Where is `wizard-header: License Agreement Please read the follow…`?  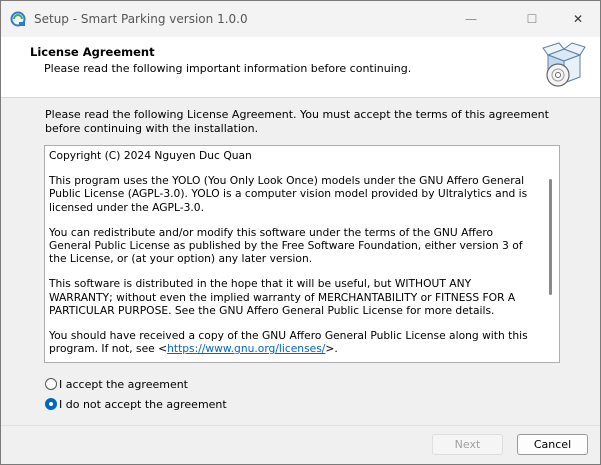
wizard-header: License Agreement Please read the follow… is located at coordinates (300, 67).